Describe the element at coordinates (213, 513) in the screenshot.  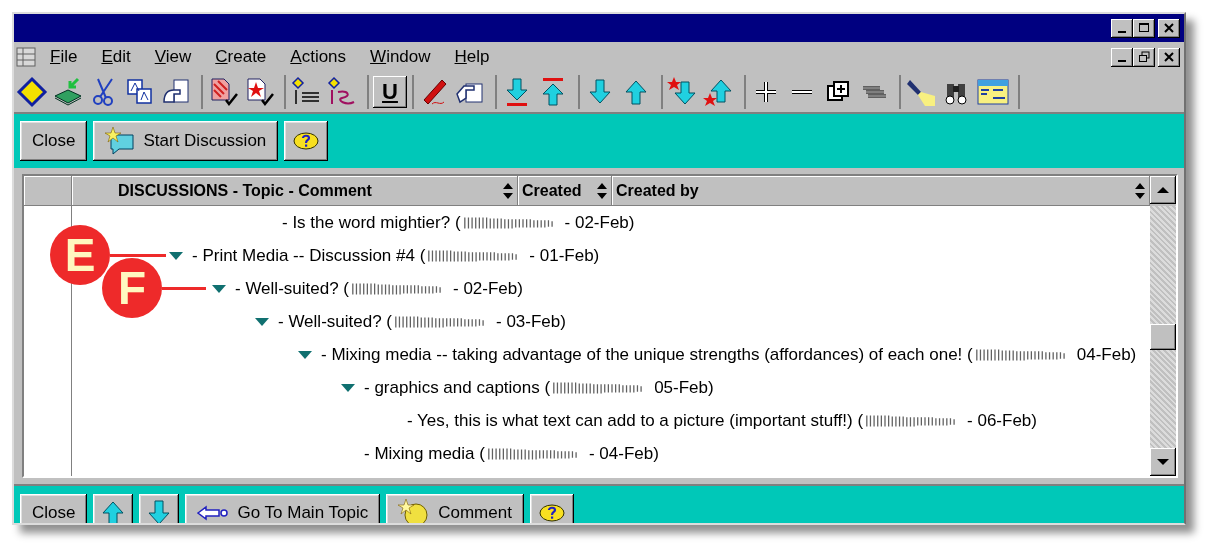
I see `back-arrow-icon` at that location.